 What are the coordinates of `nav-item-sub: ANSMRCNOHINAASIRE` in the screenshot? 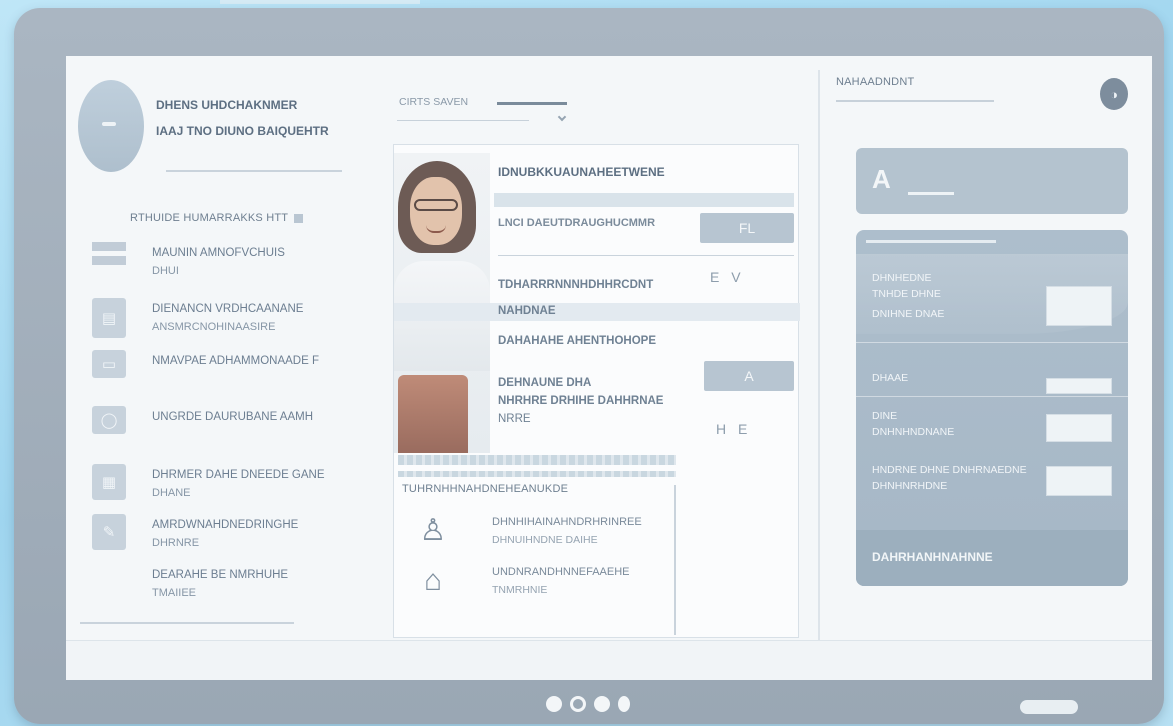 It's located at (214, 327).